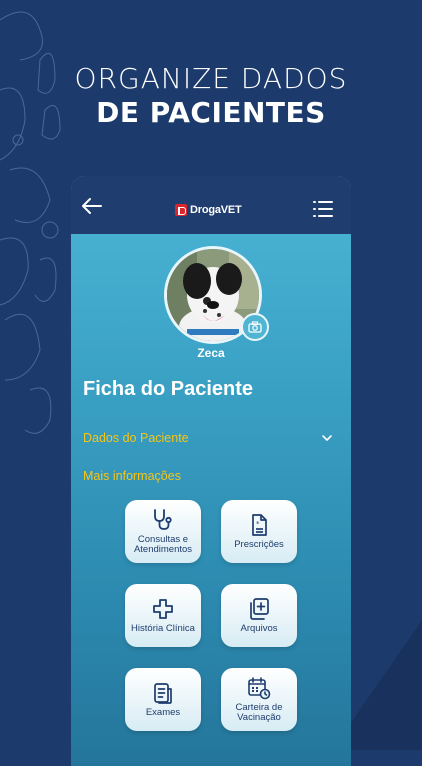  Describe the element at coordinates (259, 544) in the screenshot. I see `tile-label: Prescrições` at that location.